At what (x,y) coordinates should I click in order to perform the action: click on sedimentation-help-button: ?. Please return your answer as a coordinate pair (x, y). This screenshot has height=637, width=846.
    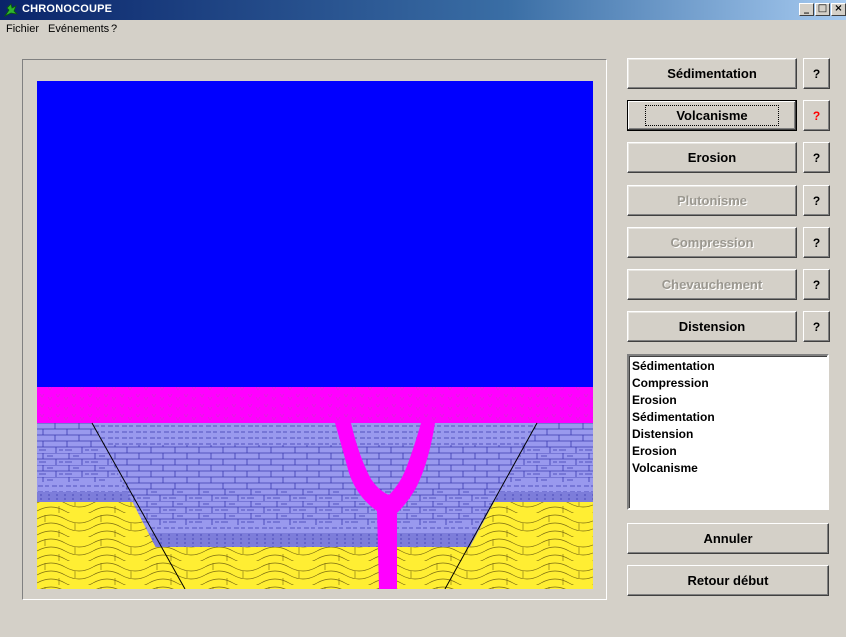
    Looking at the image, I should click on (816, 73).